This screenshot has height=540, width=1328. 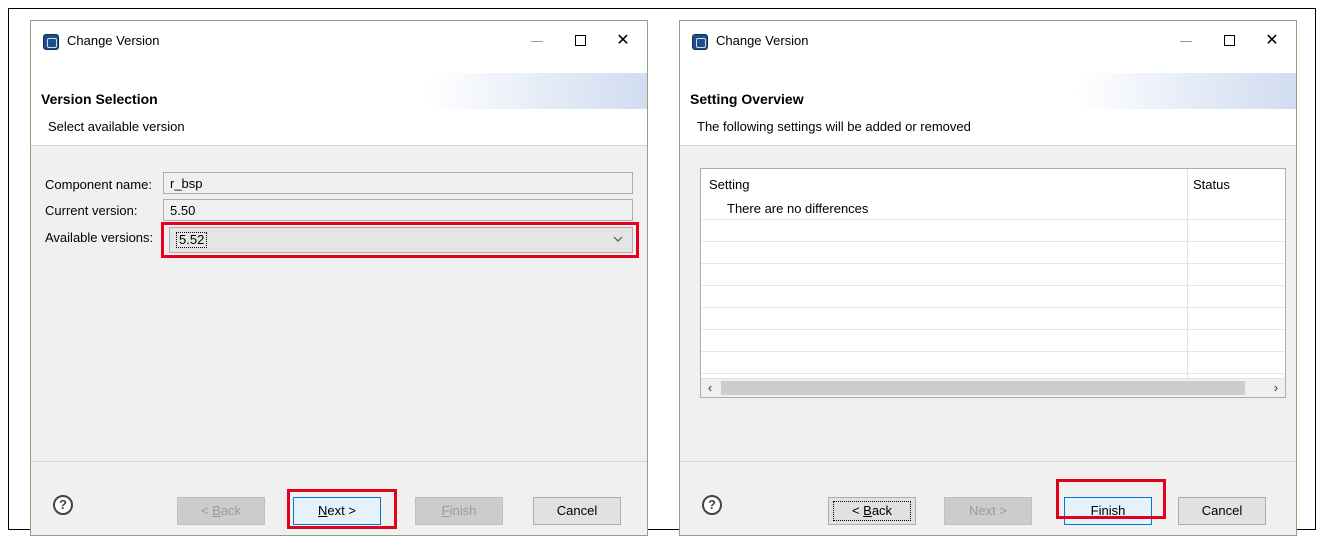 What do you see at coordinates (401, 240) in the screenshot?
I see `available-versions-dropdown: 5.52` at bounding box center [401, 240].